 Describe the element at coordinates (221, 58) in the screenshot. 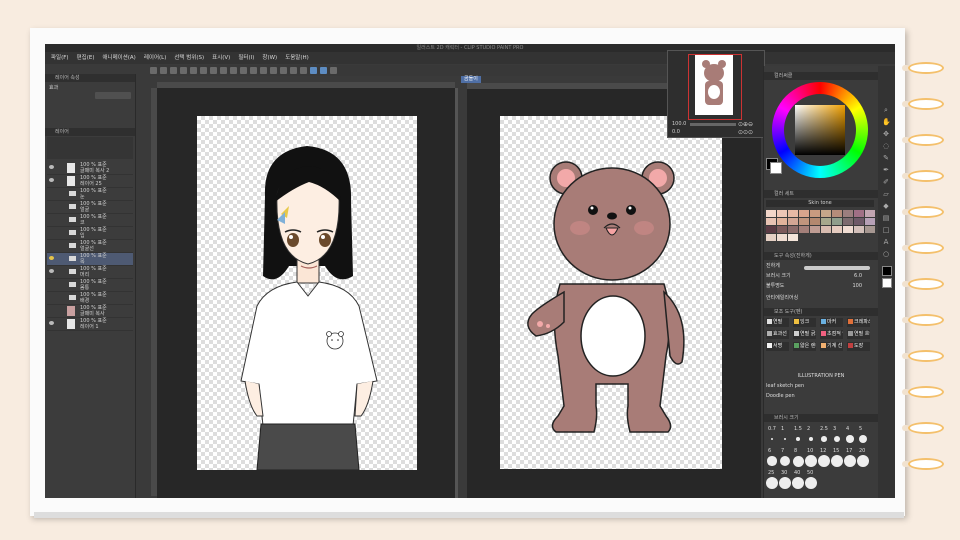

I see `menu-view: 표시(V)` at that location.